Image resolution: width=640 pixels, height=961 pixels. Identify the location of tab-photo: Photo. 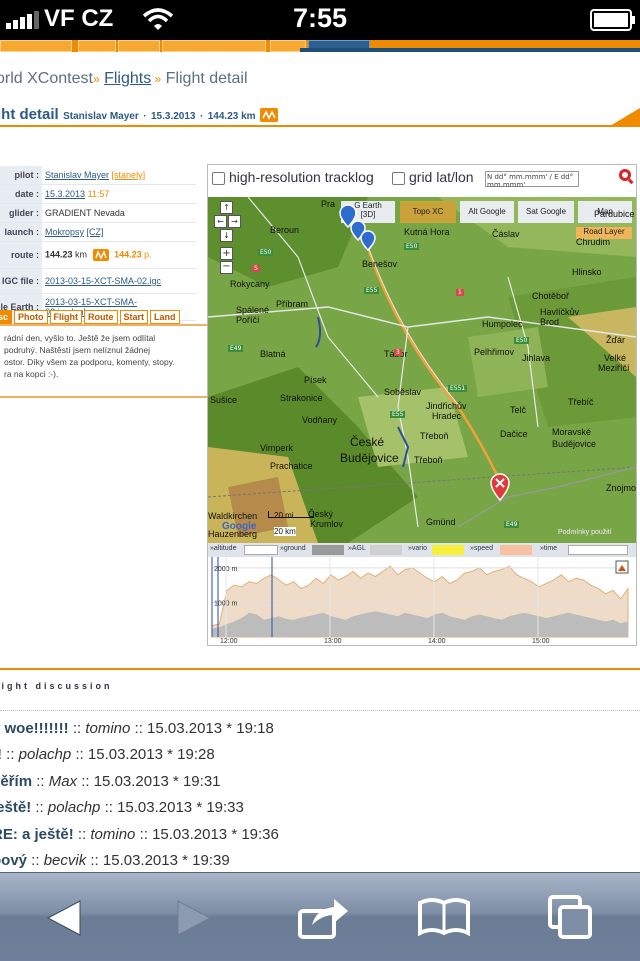
(31, 317).